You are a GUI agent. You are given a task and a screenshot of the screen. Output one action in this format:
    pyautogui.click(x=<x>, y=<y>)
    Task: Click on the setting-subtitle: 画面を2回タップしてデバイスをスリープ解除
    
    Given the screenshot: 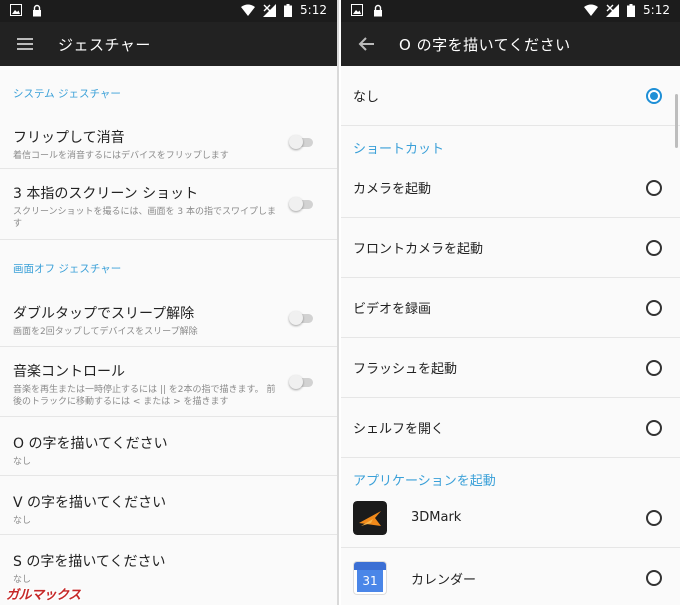 What is the action you would take?
    pyautogui.click(x=105, y=332)
    